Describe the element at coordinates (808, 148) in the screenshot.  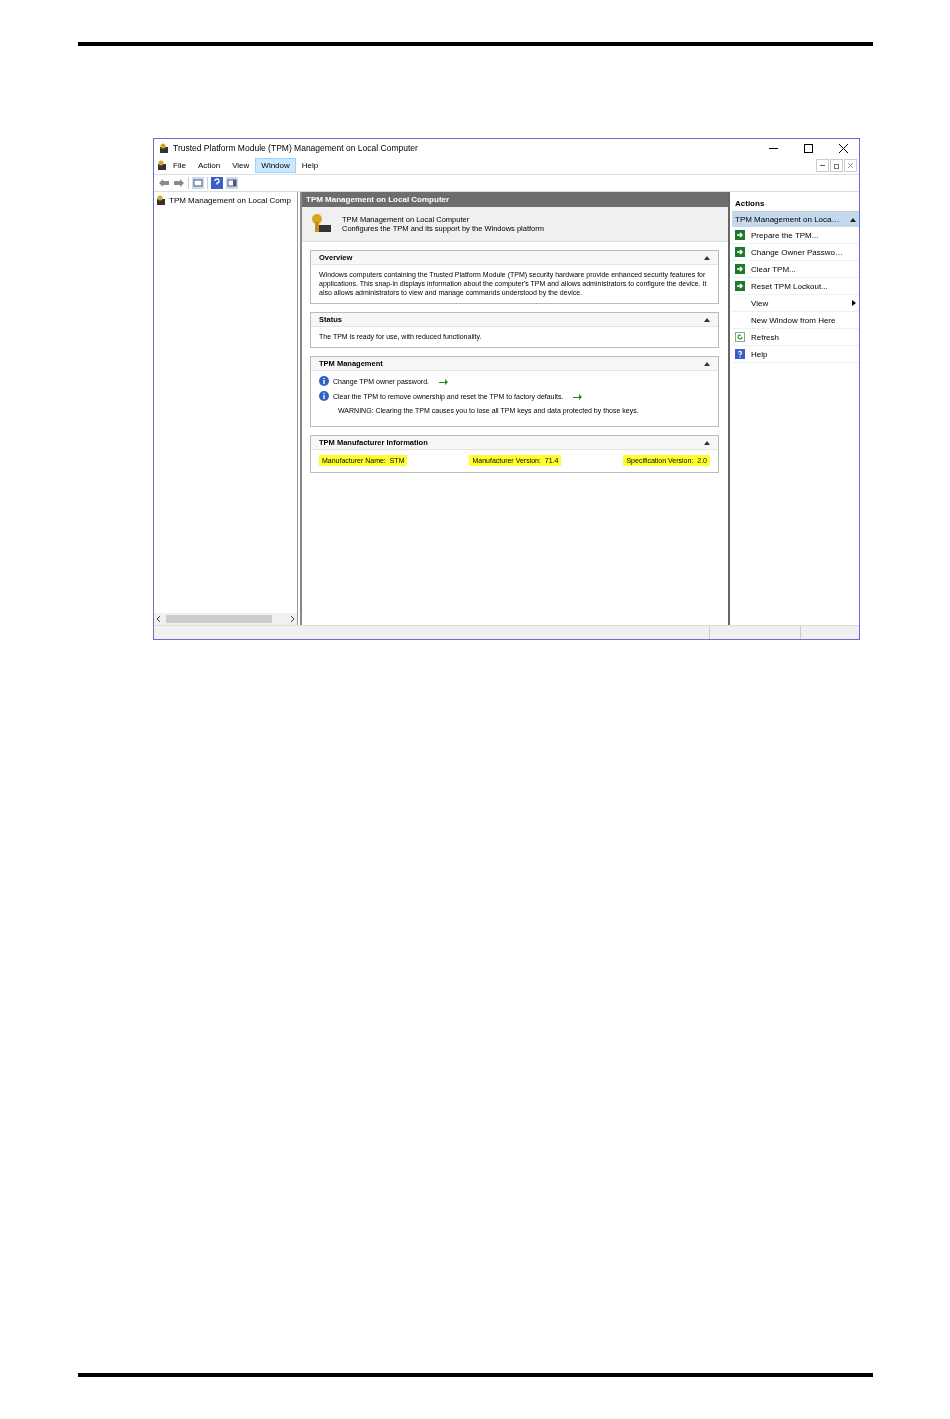
I see `maximize-icon` at that location.